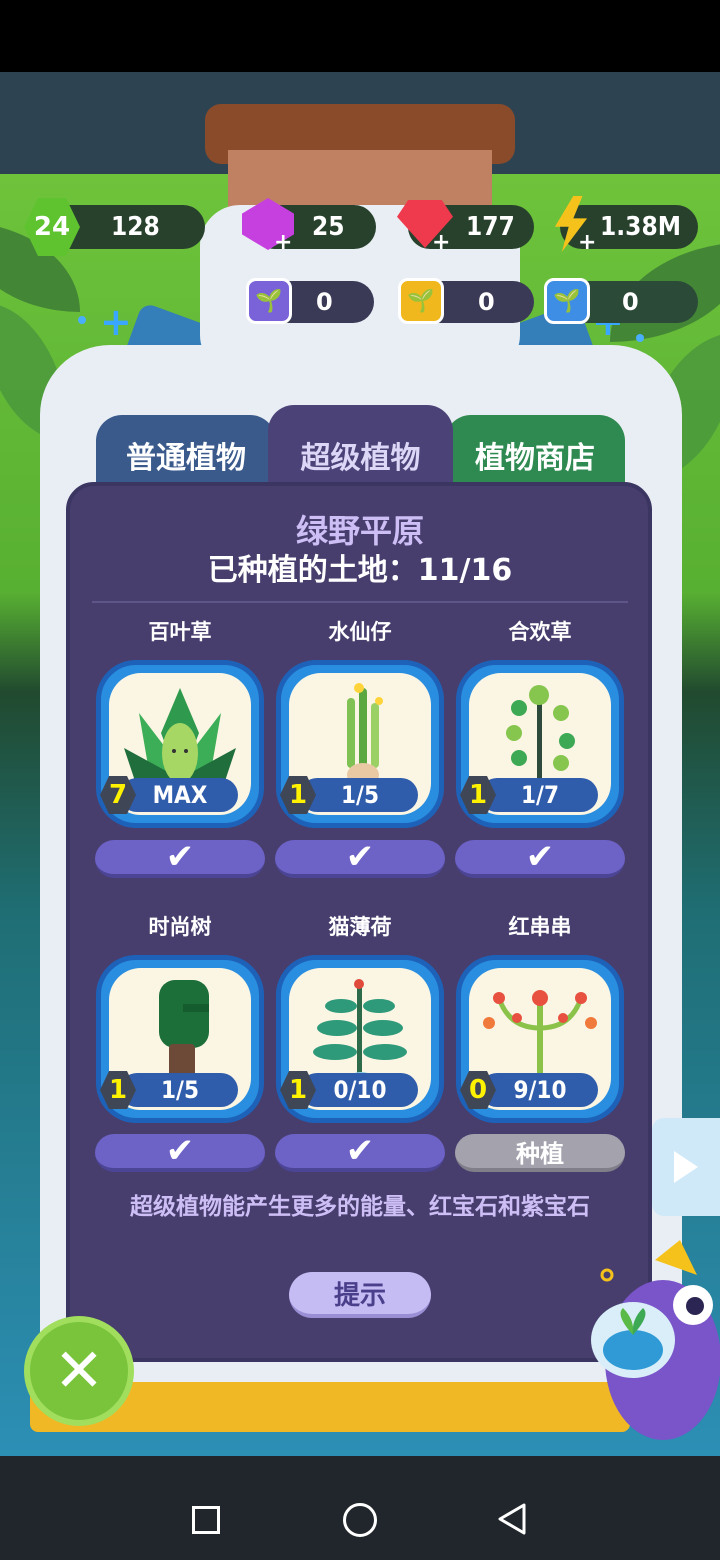  What do you see at coordinates (360, 632) in the screenshot?
I see `plant-name: 水仙仔` at bounding box center [360, 632].